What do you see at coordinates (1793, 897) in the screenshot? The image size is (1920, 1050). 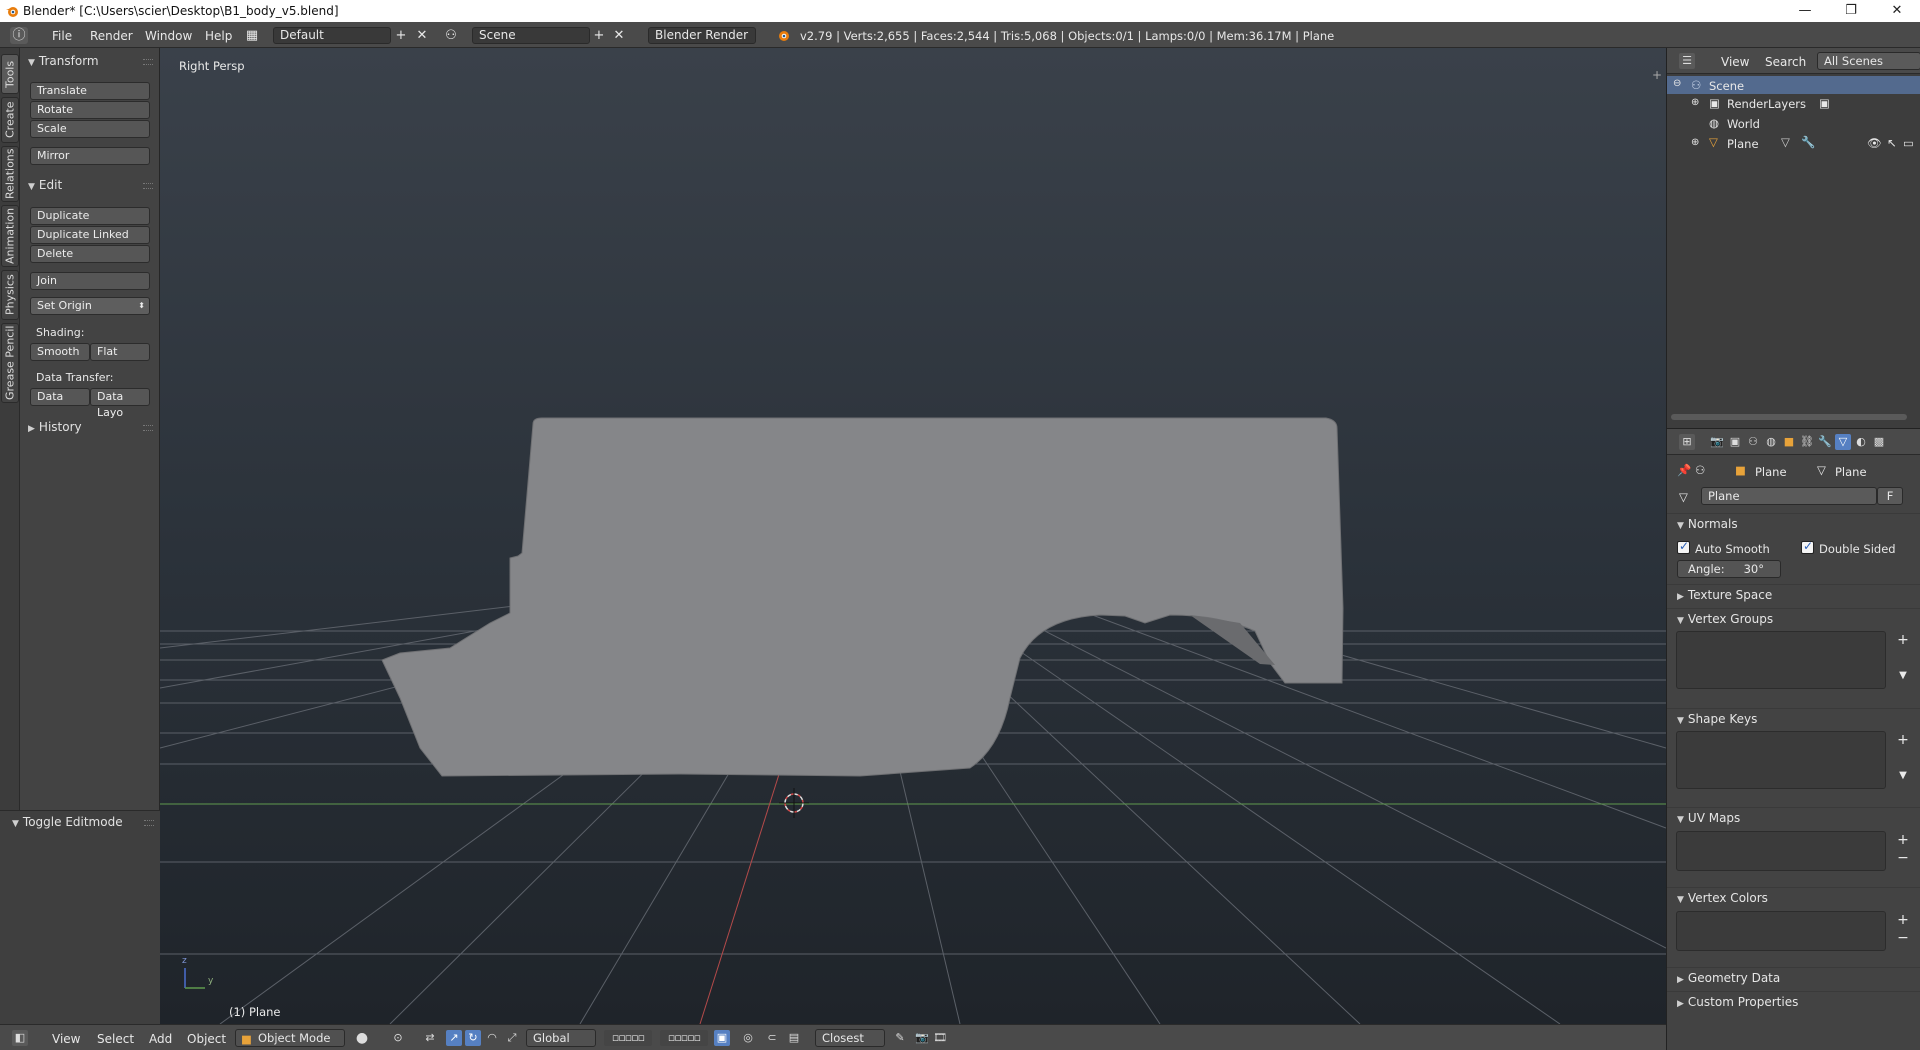 I see `panel-vertex-colors-header: ▼ Vertex Colors` at bounding box center [1793, 897].